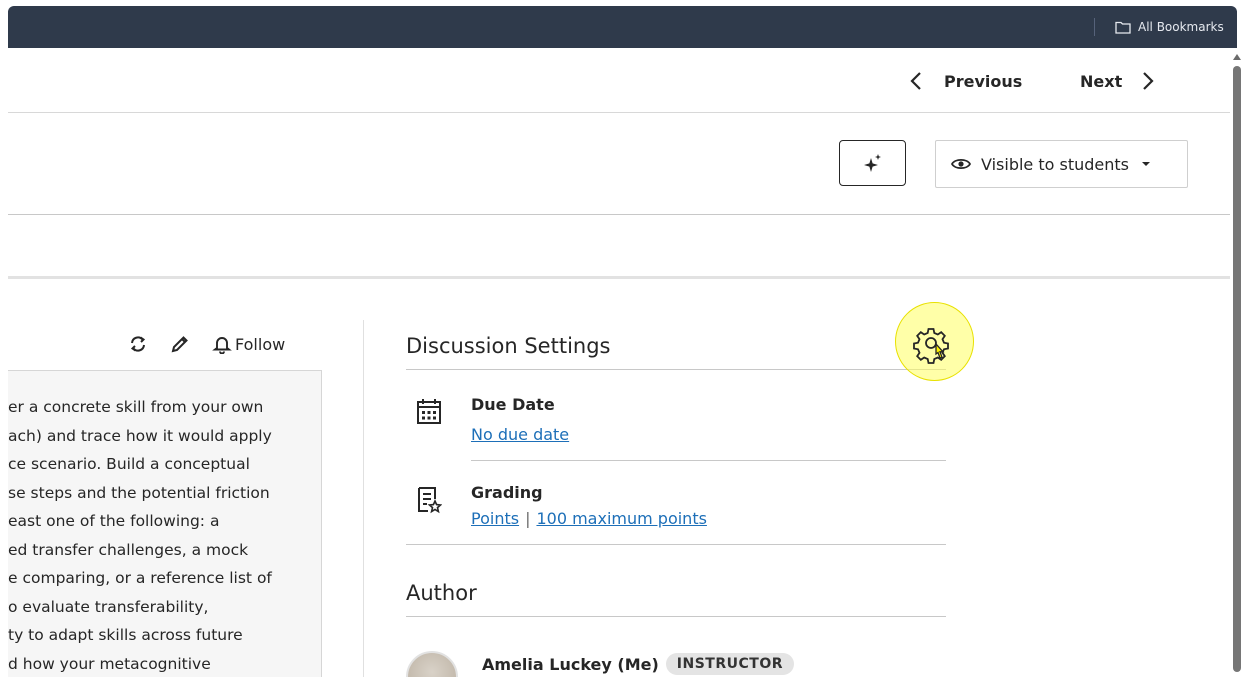  I want to click on discussion-settings-title: Discussion Settings, so click(508, 346).